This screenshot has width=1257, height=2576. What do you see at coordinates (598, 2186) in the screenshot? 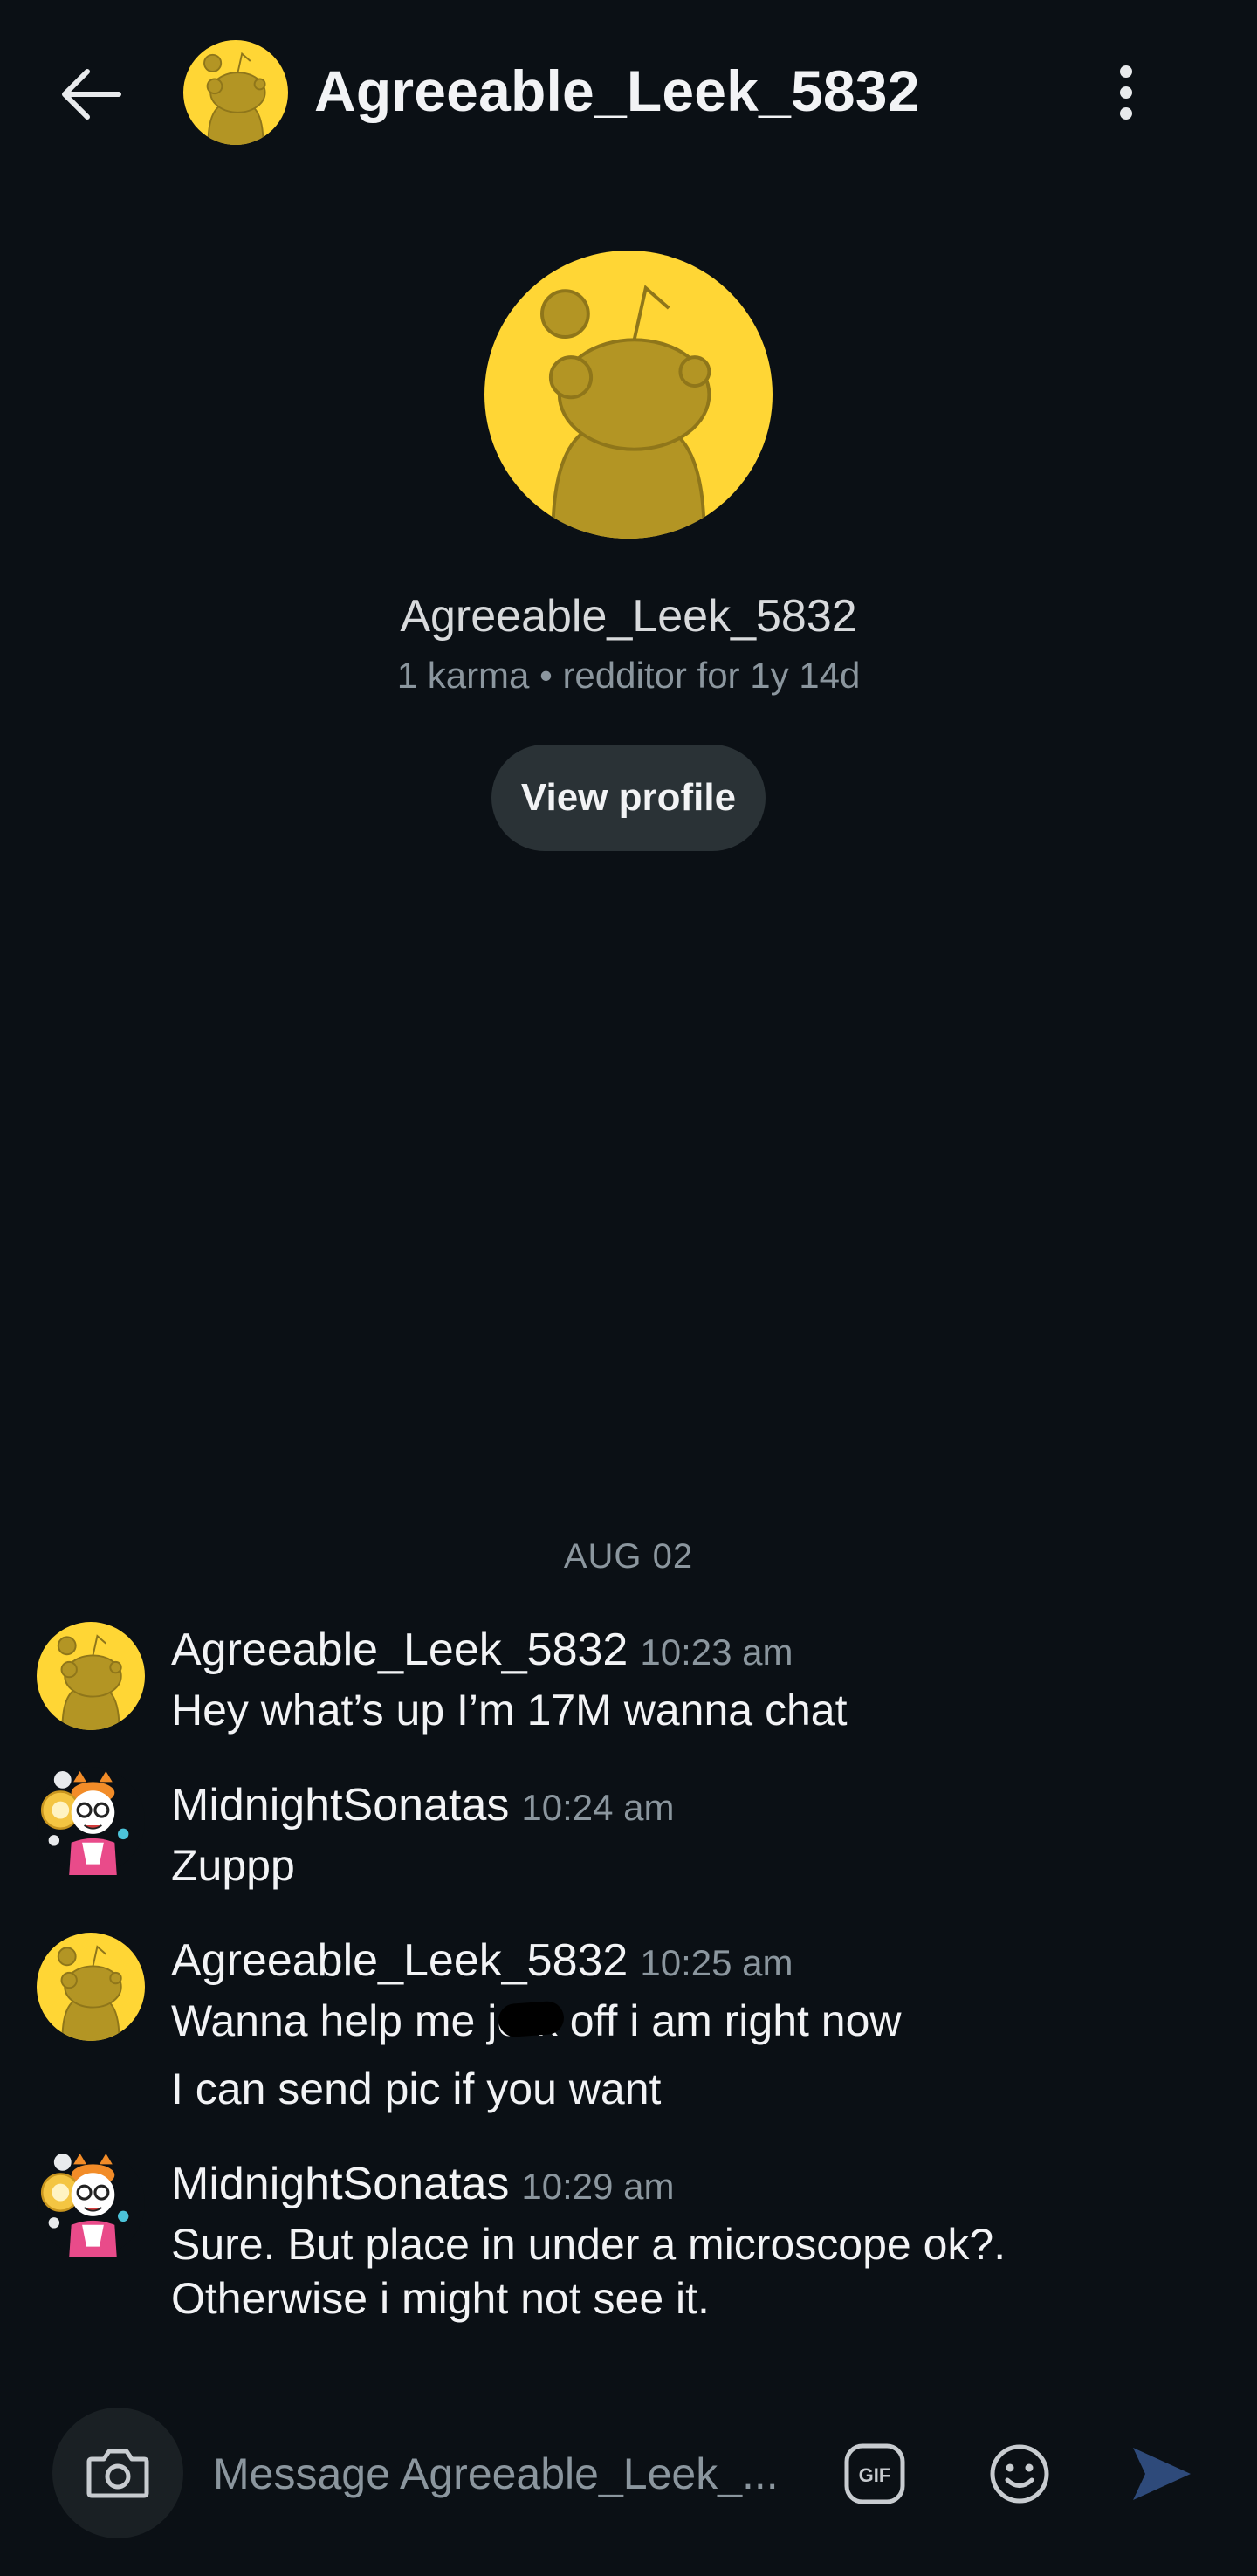
I see `message-timestamp: 10:29 am` at bounding box center [598, 2186].